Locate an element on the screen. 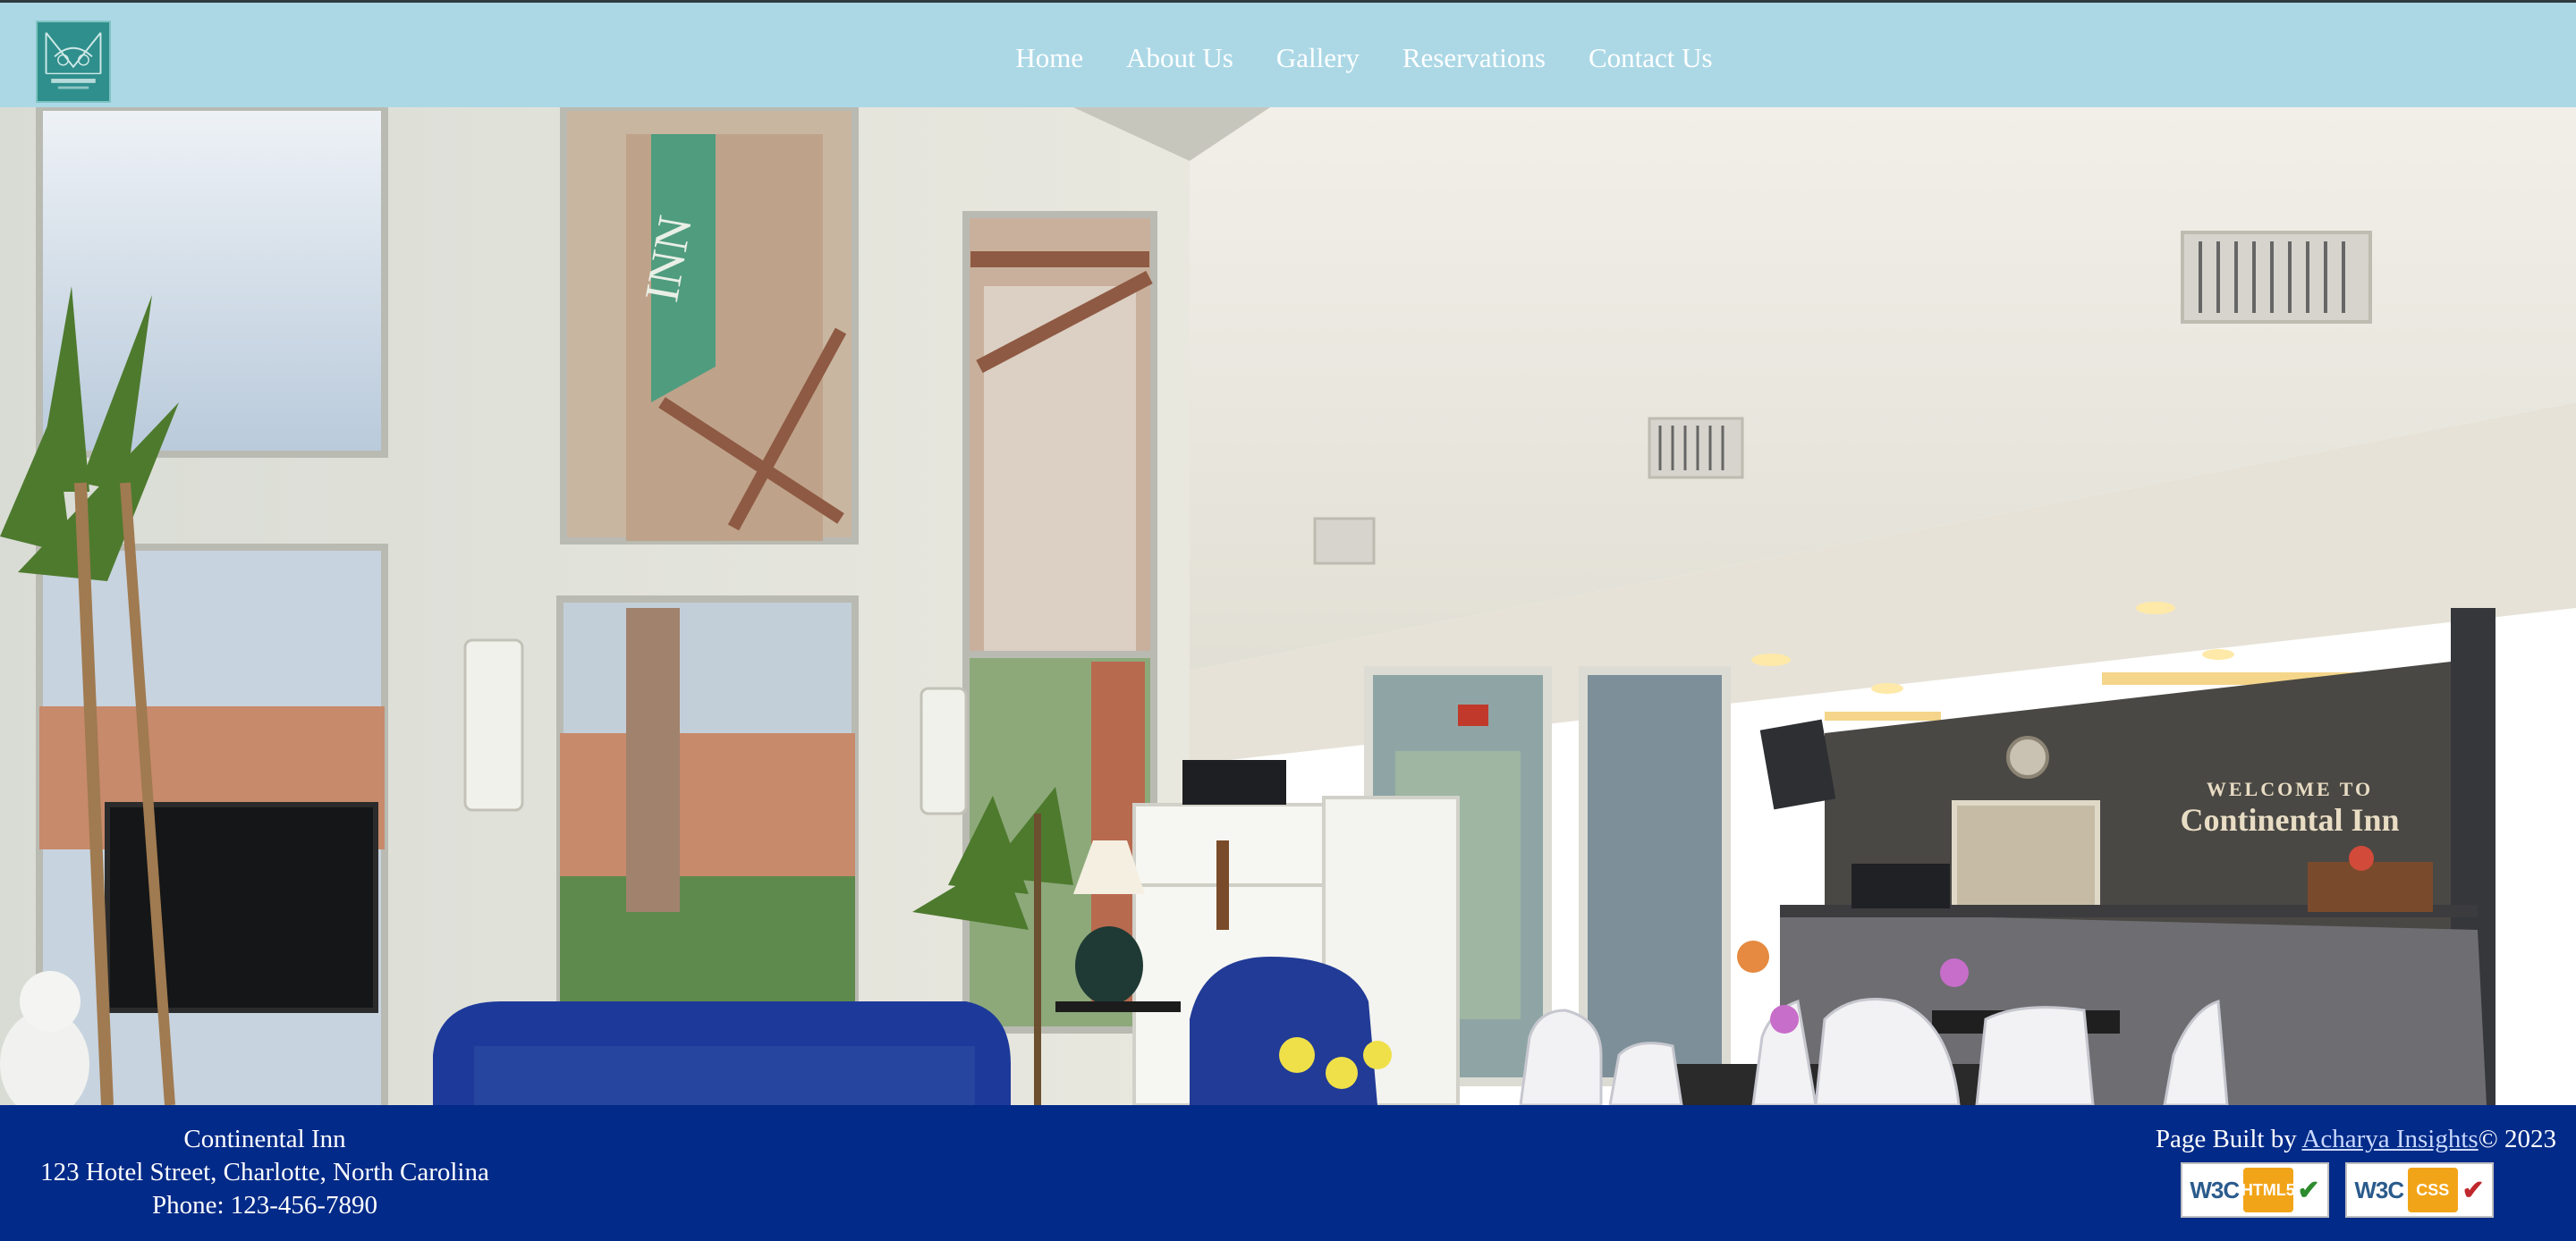 This screenshot has width=2576, height=1241. w3c-html5-badge: W3C HTML5 ✔ is located at coordinates (2255, 1190).